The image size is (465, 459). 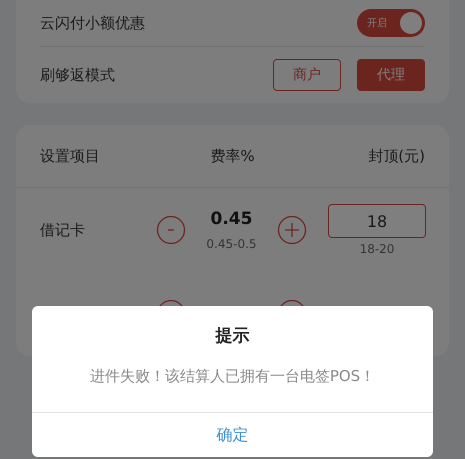 What do you see at coordinates (92, 23) in the screenshot?
I see `setting-label: 云闪付小额优惠` at bounding box center [92, 23].